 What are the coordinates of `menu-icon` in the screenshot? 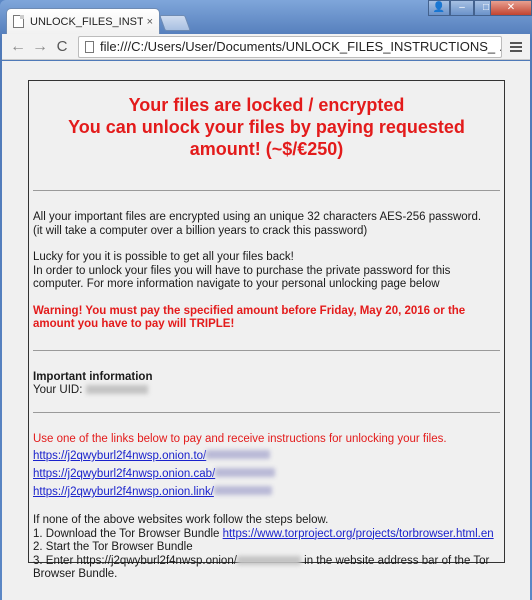 It's located at (516, 46).